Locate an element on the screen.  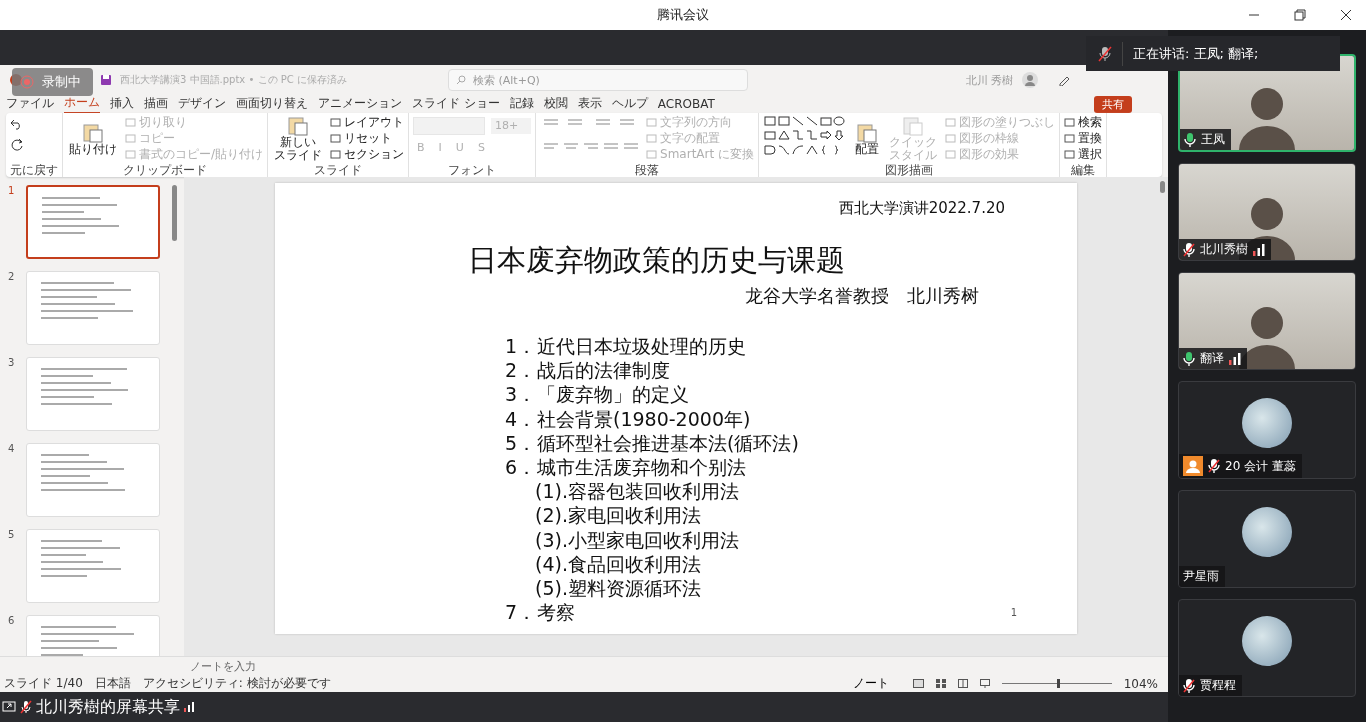
list-subitem: (2).家电回收利用法 is located at coordinates (618, 515).